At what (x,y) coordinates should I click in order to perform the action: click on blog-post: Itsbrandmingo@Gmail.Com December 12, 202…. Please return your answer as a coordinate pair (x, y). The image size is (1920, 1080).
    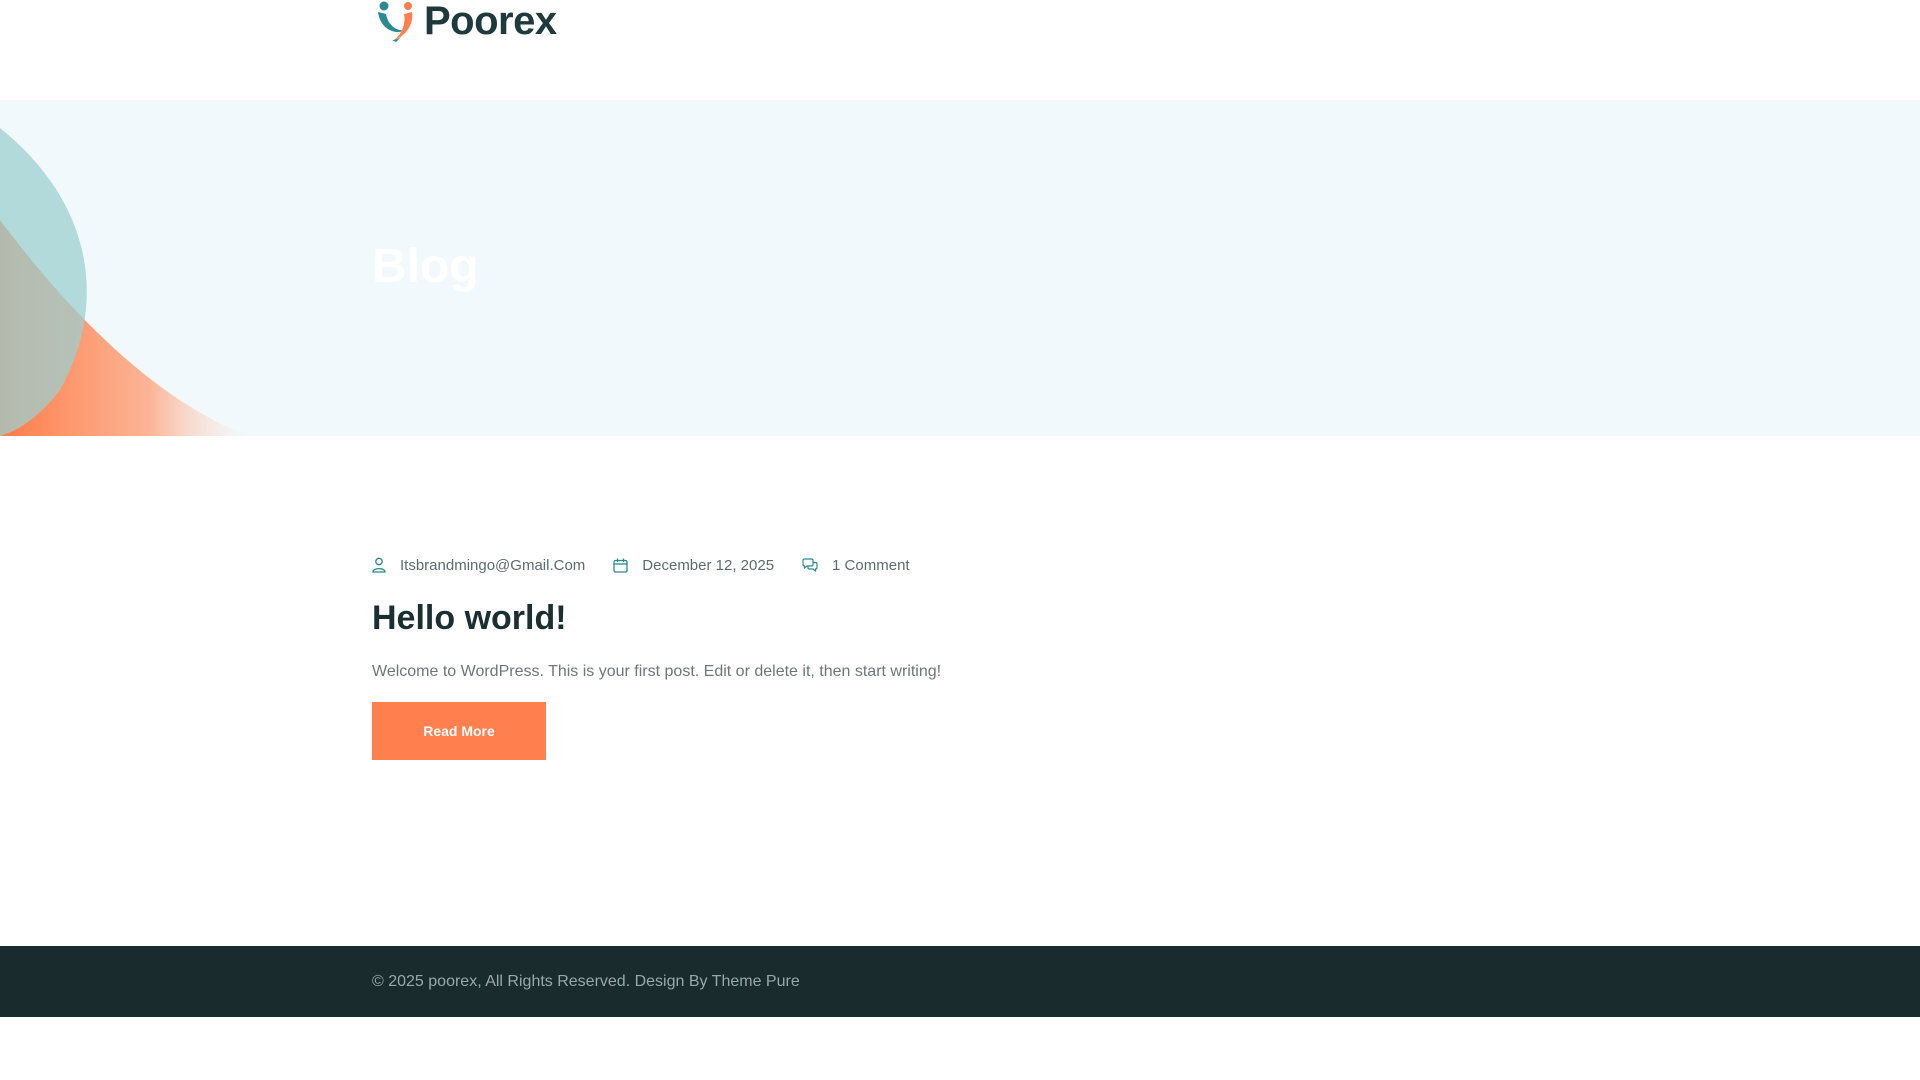
    Looking at the image, I should click on (960, 656).